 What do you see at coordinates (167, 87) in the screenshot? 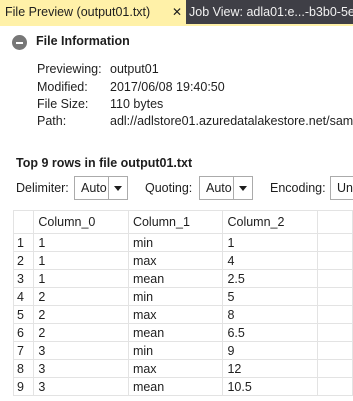
I see `info-value: 2017/06/08 19:40:50` at bounding box center [167, 87].